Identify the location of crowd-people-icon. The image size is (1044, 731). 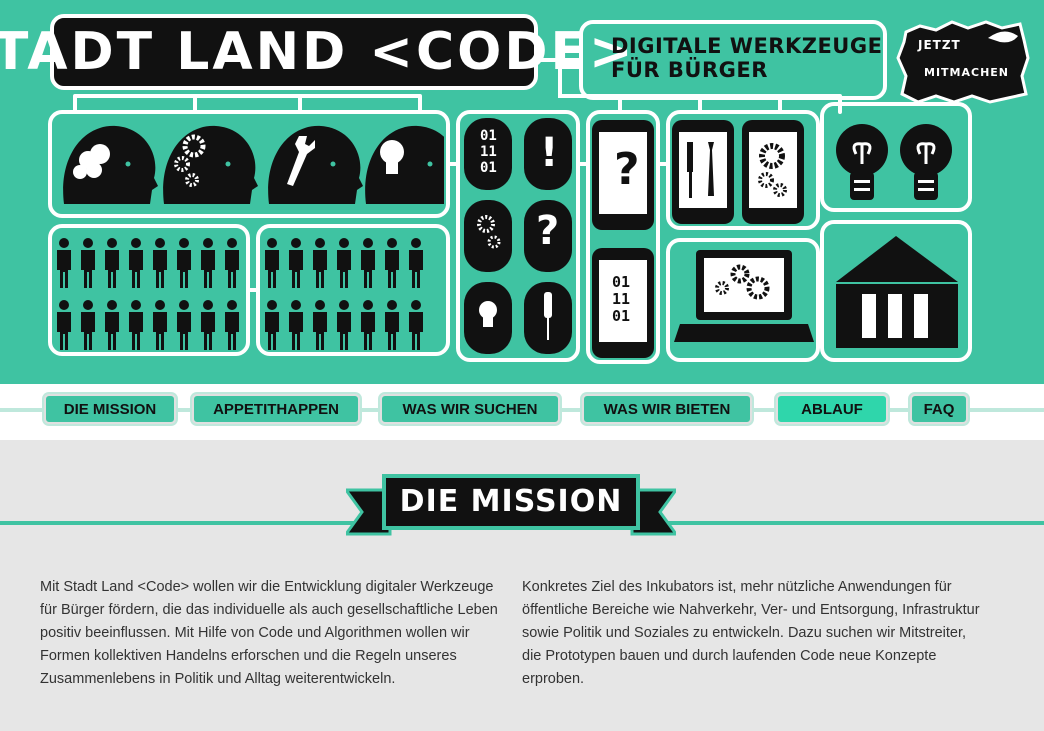
(240, 294).